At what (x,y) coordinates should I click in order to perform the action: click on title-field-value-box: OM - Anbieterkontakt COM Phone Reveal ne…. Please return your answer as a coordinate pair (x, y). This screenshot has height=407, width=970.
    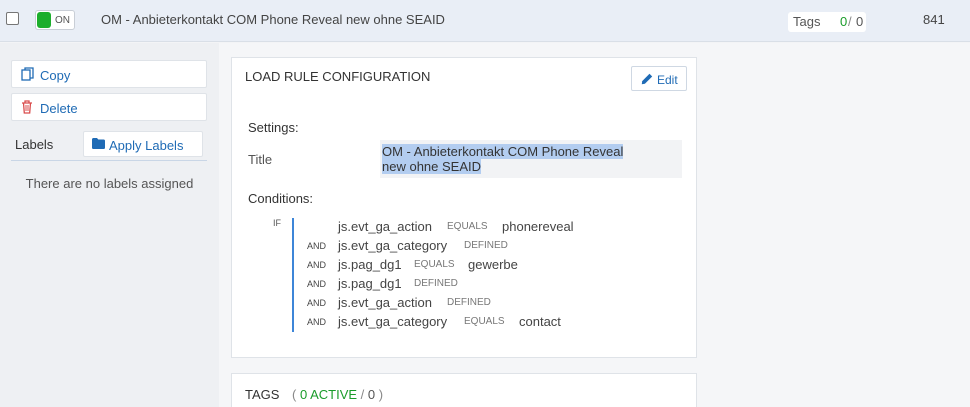
    Looking at the image, I should click on (531, 159).